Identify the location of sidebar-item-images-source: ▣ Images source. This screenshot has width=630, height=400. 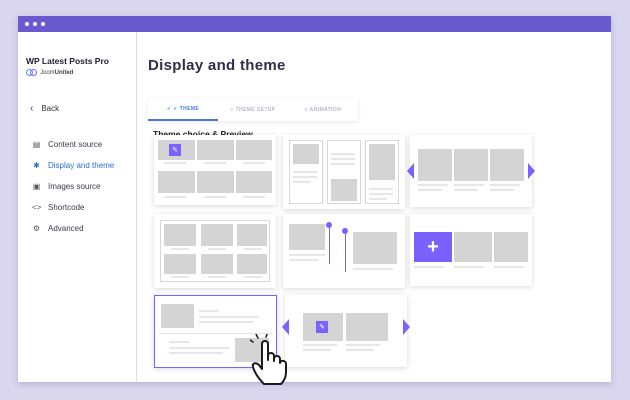
(73, 186).